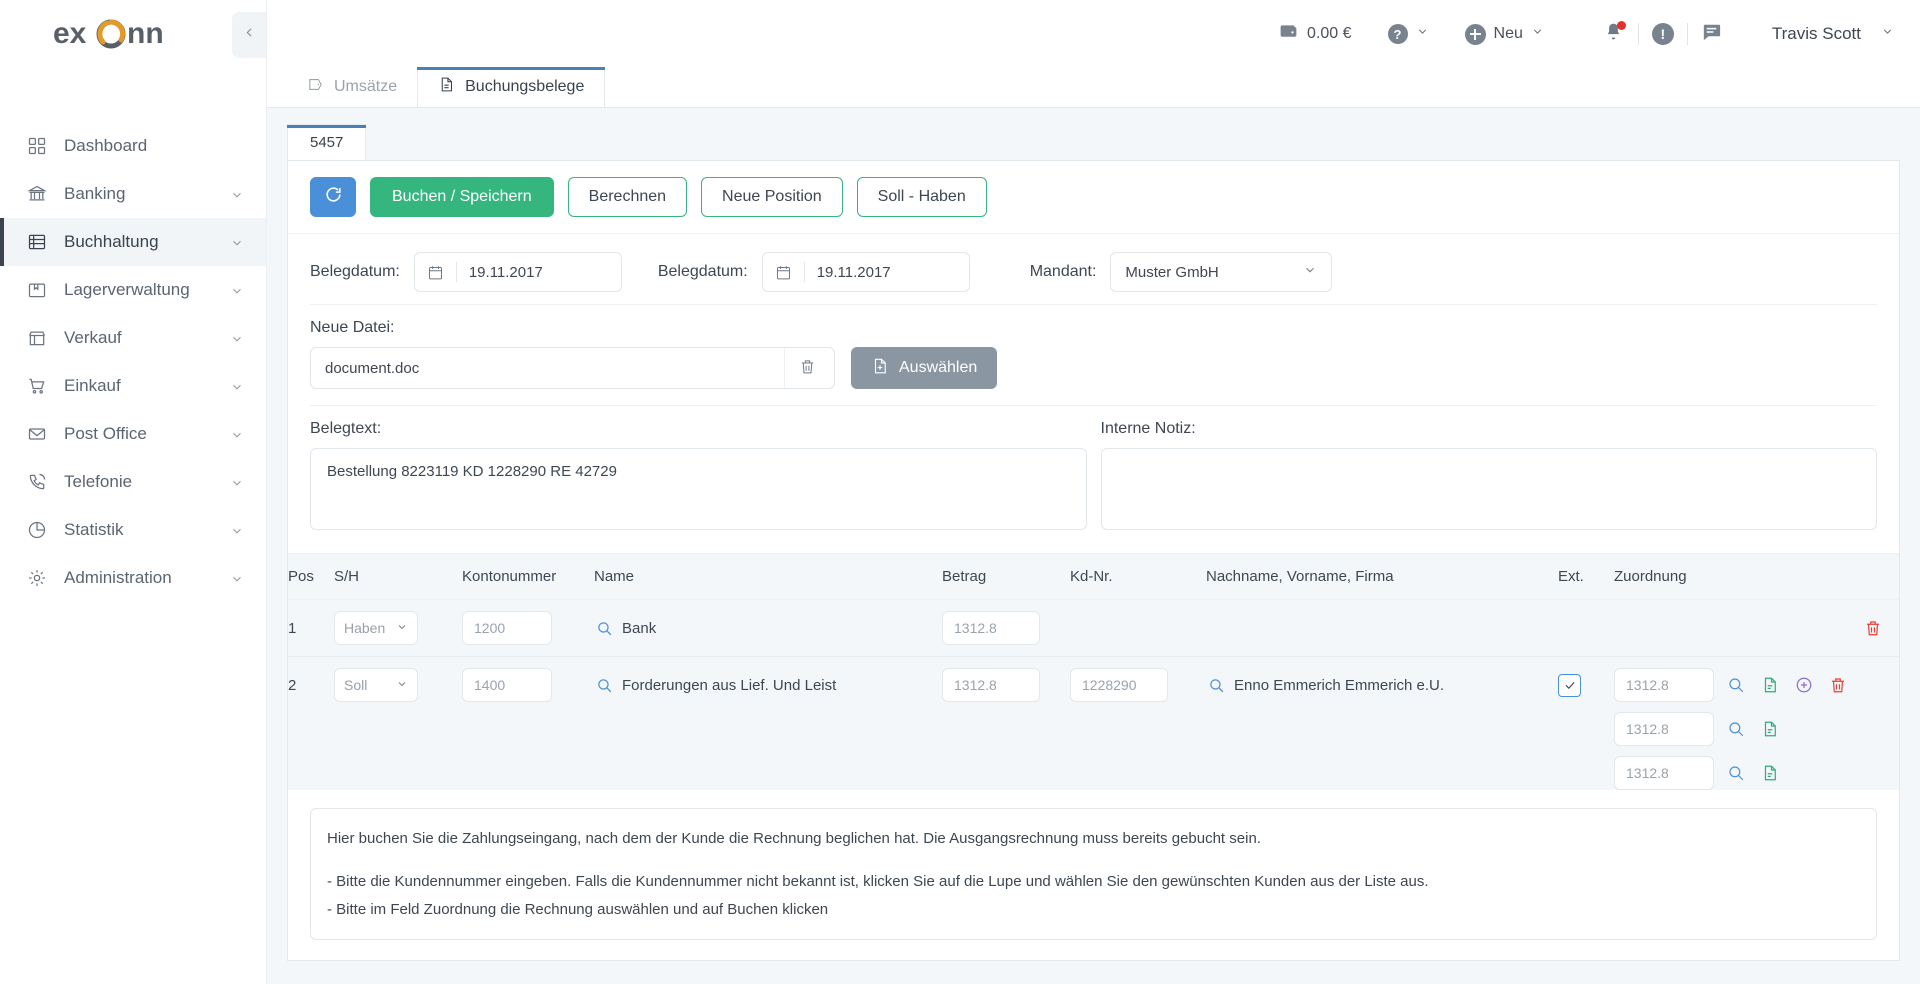 This screenshot has height=984, width=1920. Describe the element at coordinates (352, 87) in the screenshot. I see `tab-umsaetze: Umsätze` at that location.